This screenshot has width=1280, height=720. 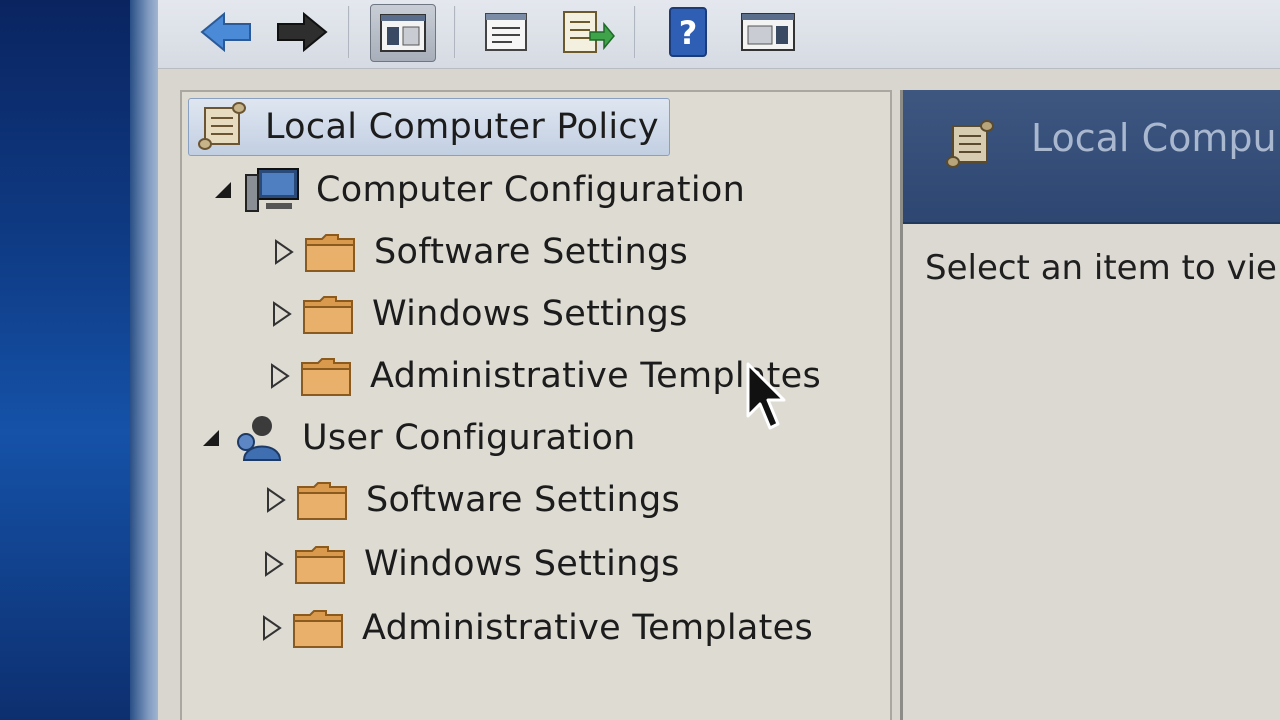 I want to click on properties-icon, so click(x=506, y=32).